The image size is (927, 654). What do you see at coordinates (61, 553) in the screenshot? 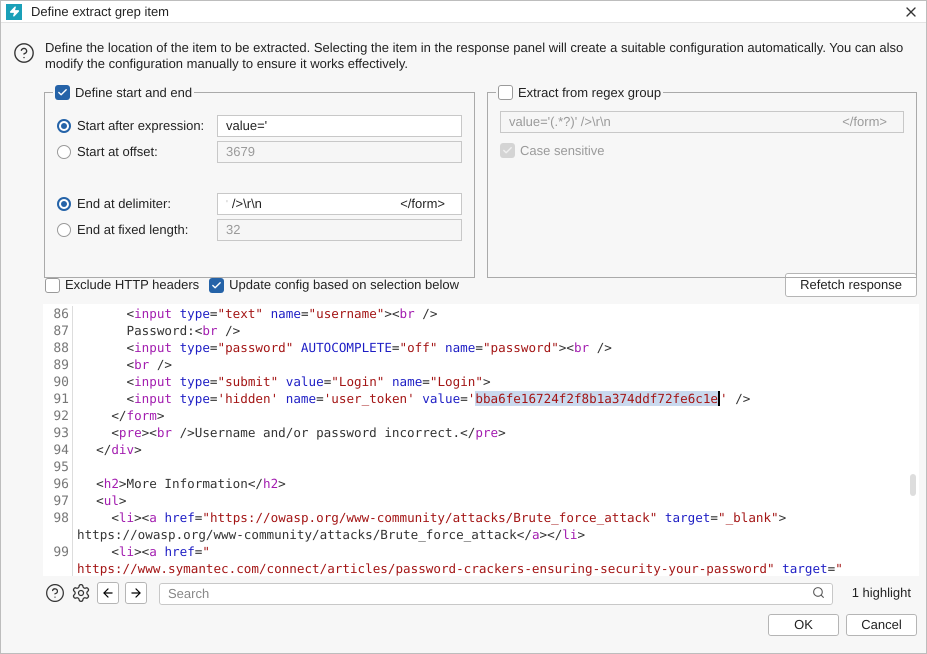
I see `line-number: 99` at bounding box center [61, 553].